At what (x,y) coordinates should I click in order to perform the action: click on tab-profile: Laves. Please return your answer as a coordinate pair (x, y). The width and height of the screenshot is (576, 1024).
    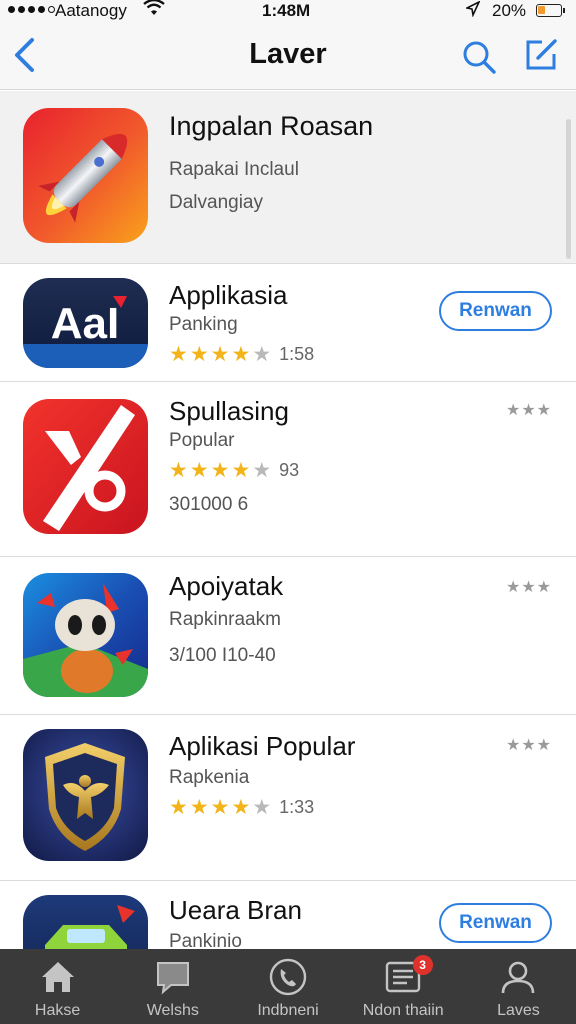
    Looking at the image, I should click on (518, 986).